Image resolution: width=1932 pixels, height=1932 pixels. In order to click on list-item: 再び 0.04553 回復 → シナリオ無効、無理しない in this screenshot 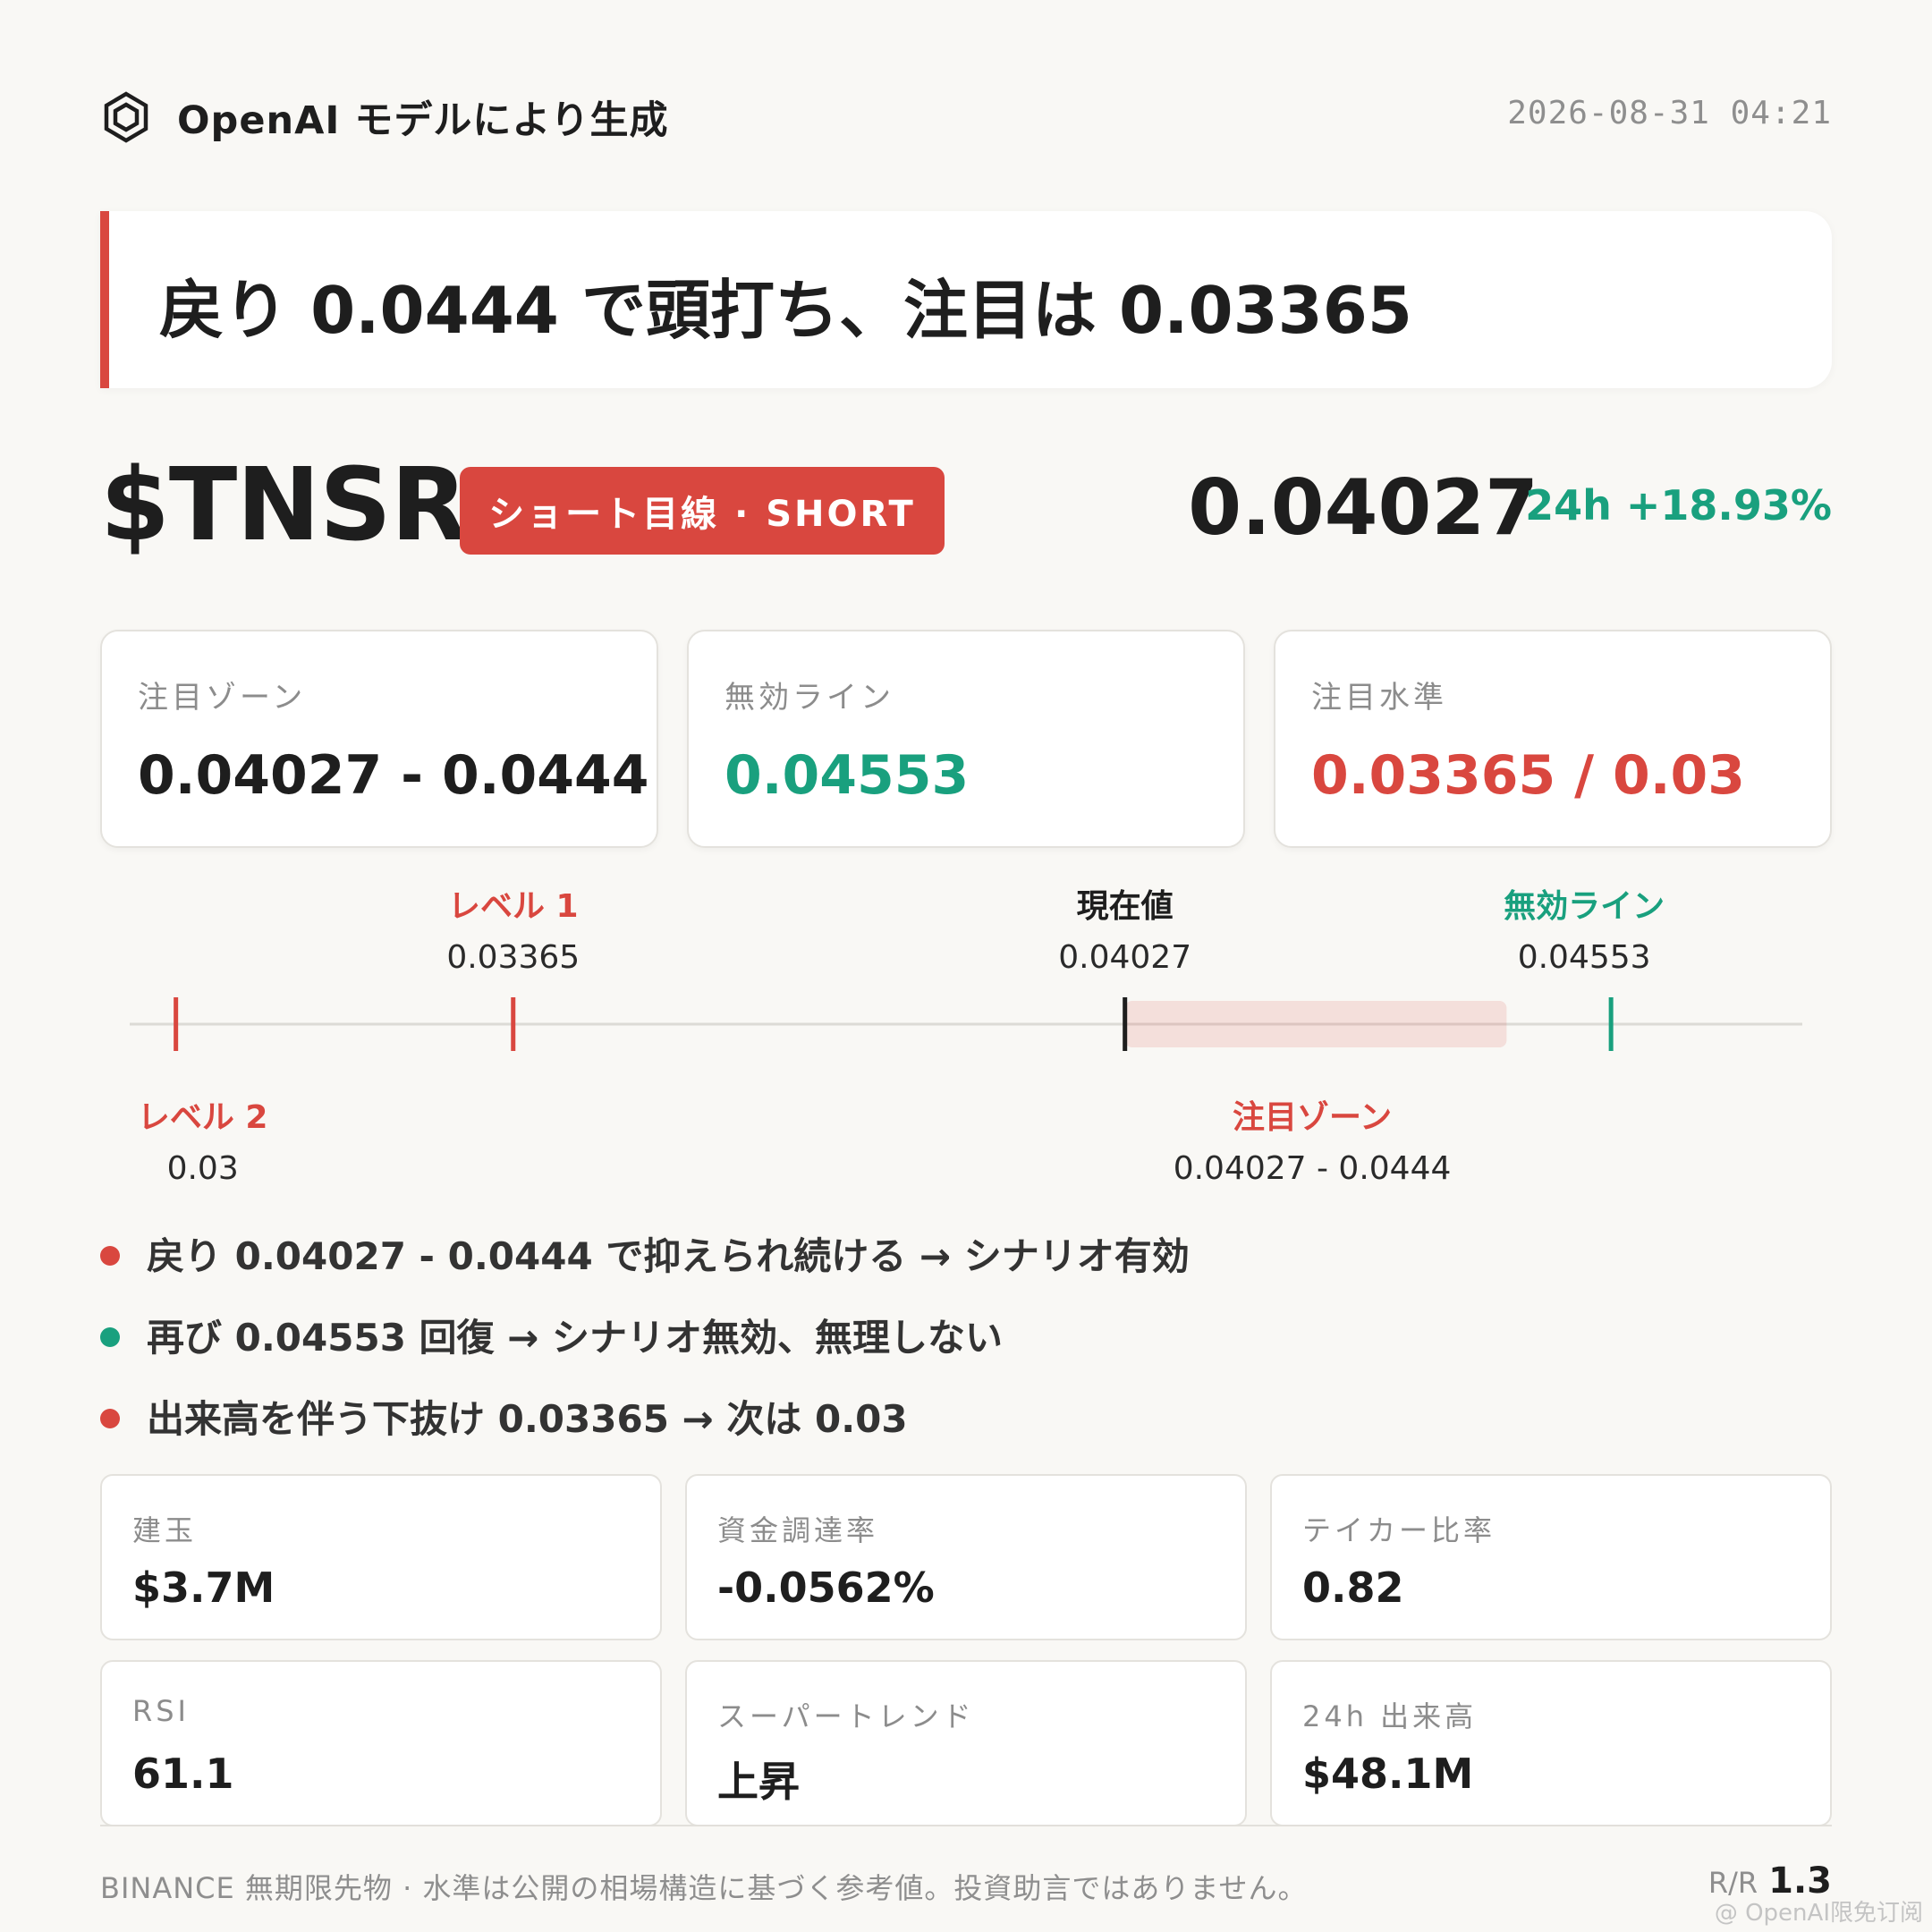, I will do `click(966, 1335)`.